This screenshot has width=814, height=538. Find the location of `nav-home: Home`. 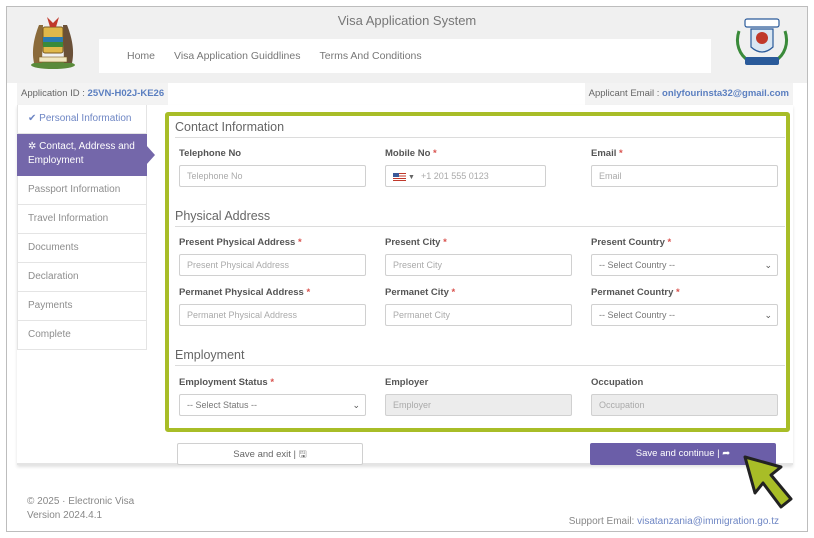

nav-home: Home is located at coordinates (141, 56).